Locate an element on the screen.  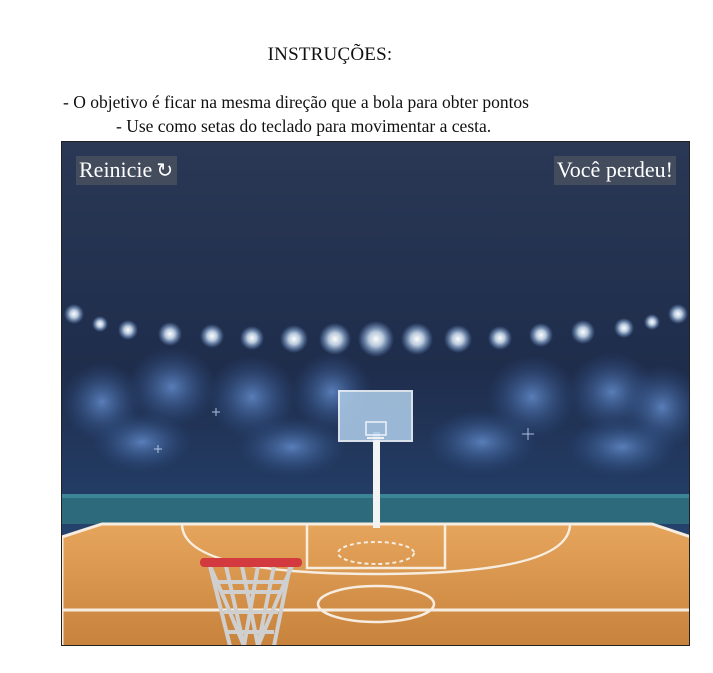
instructions-title: INSTRUÇÕES: is located at coordinates (330, 54).